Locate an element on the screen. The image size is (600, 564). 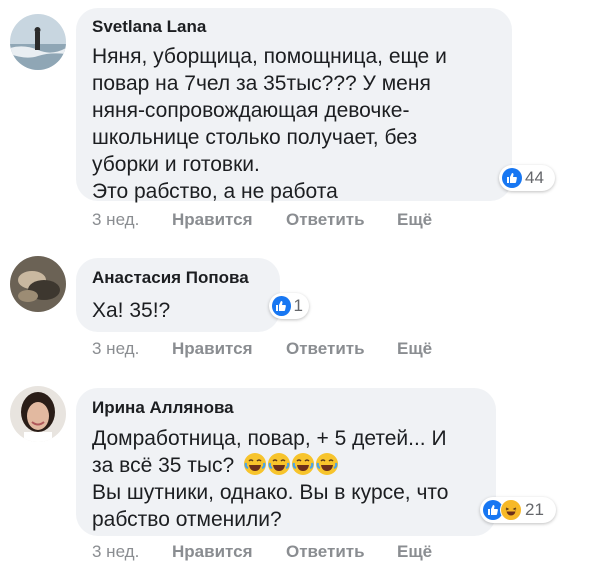
comment-text: Ха! 35!? is located at coordinates (131, 310).